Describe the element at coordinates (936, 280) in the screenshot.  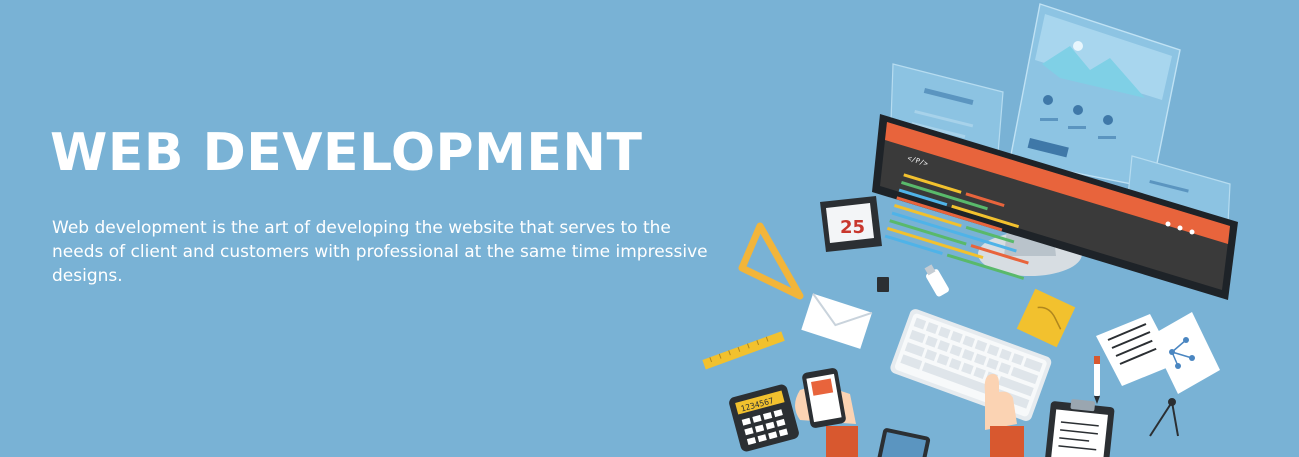
I see `usb-drive-icon` at that location.